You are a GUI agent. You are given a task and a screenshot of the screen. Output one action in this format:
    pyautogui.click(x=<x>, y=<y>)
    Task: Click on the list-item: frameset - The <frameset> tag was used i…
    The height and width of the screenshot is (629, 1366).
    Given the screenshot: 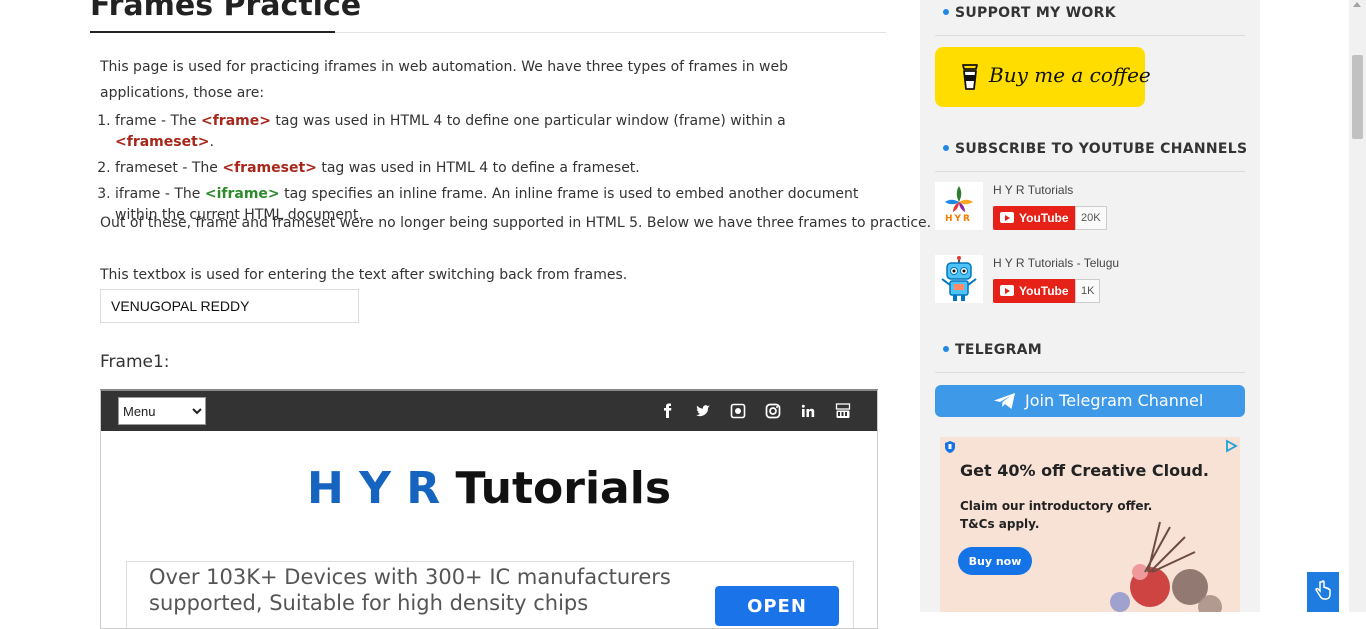 What is the action you would take?
    pyautogui.click(x=500, y=168)
    